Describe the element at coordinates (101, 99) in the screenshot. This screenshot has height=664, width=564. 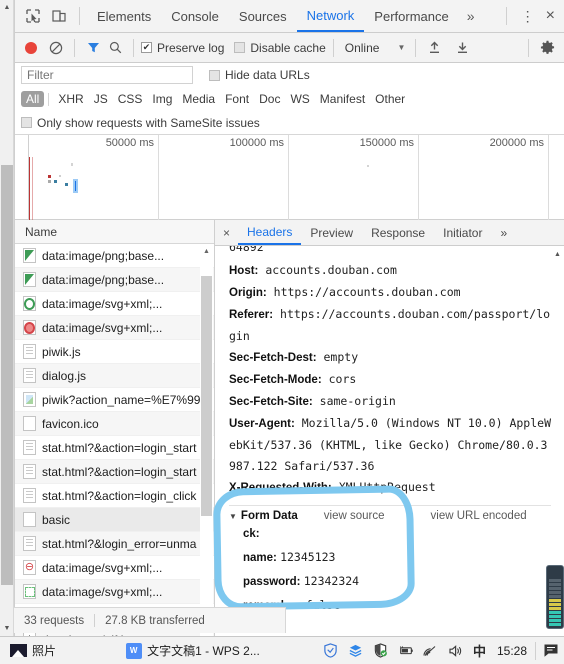
I see `type-filter-js: JS` at that location.